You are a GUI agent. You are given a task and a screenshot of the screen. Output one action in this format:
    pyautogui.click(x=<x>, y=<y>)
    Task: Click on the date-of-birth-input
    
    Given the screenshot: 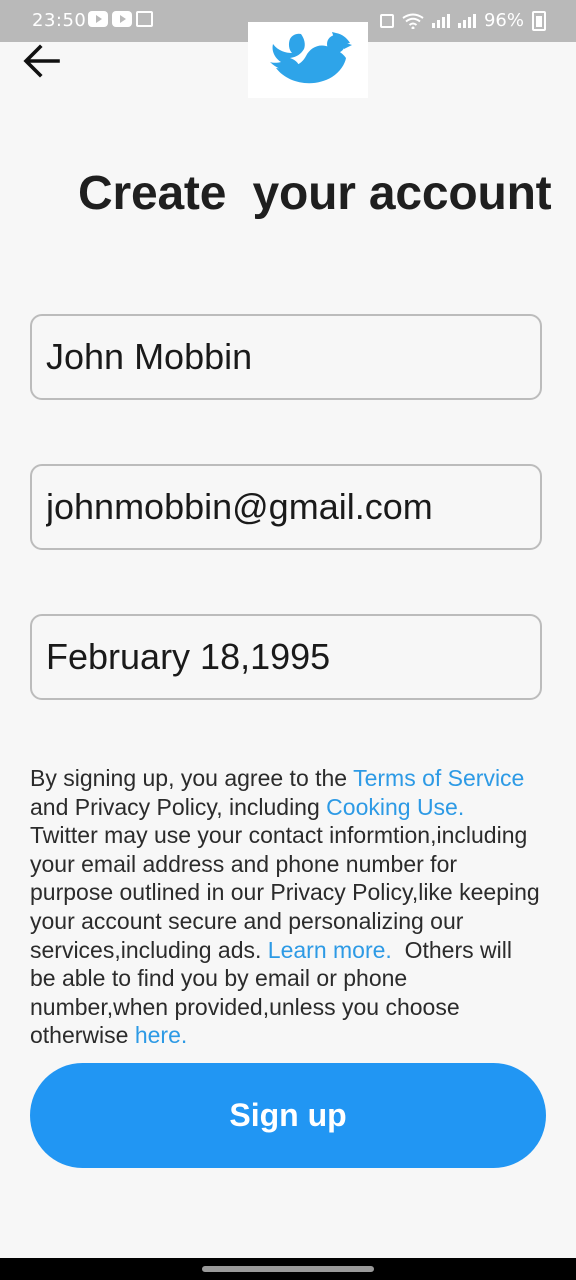 What is the action you would take?
    pyautogui.click(x=286, y=657)
    